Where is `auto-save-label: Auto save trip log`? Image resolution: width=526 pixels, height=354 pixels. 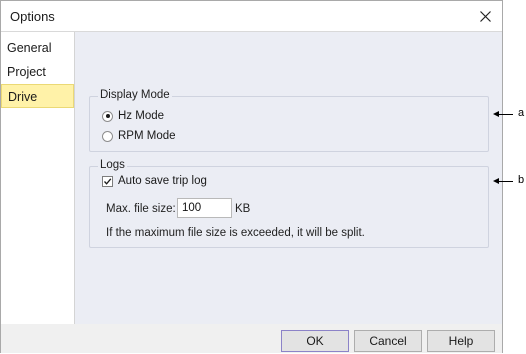
auto-save-label: Auto save trip log is located at coordinates (162, 181).